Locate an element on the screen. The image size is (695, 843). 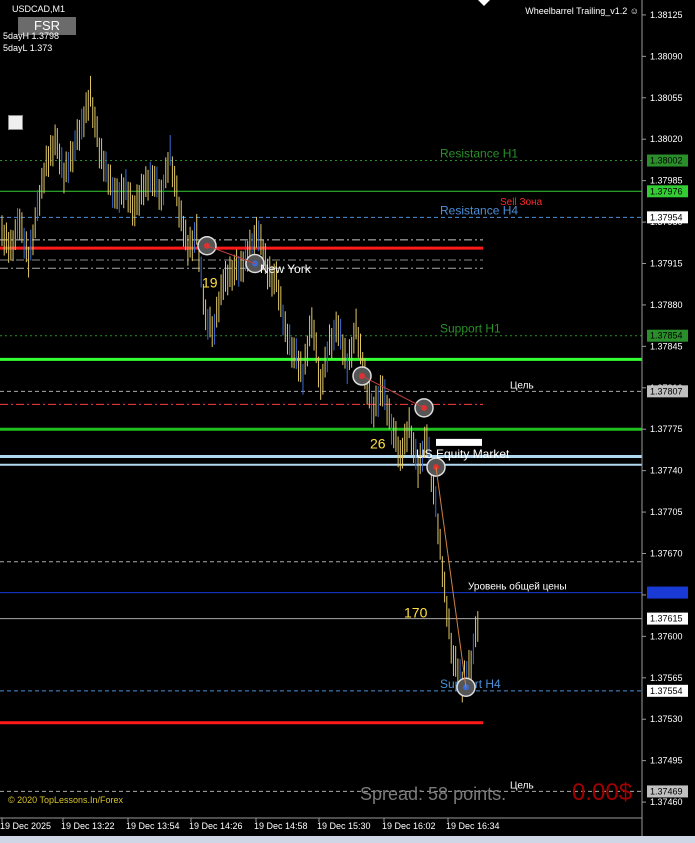
x-tick-label: 19 Dec 15:30 is located at coordinates (344, 826).